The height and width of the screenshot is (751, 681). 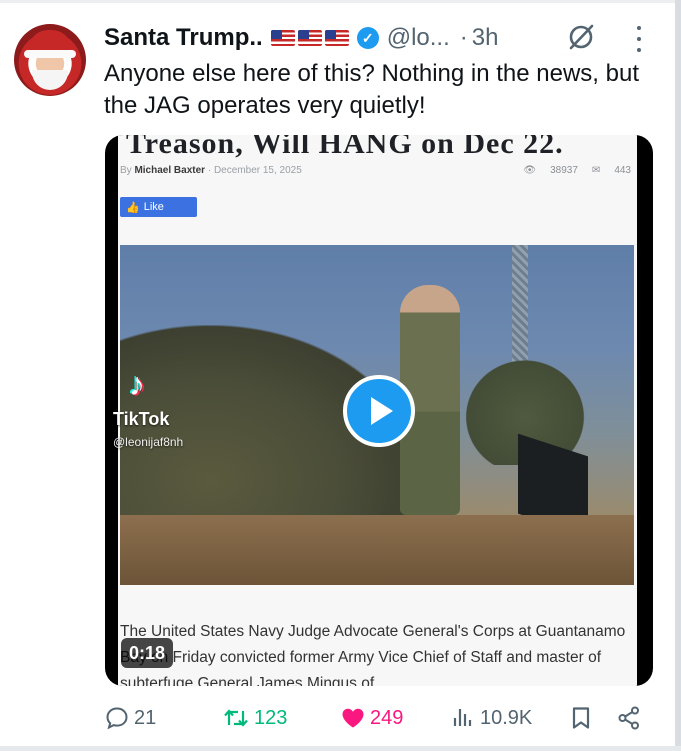 What do you see at coordinates (183, 38) in the screenshot?
I see `display-name: Santa Trump..` at bounding box center [183, 38].